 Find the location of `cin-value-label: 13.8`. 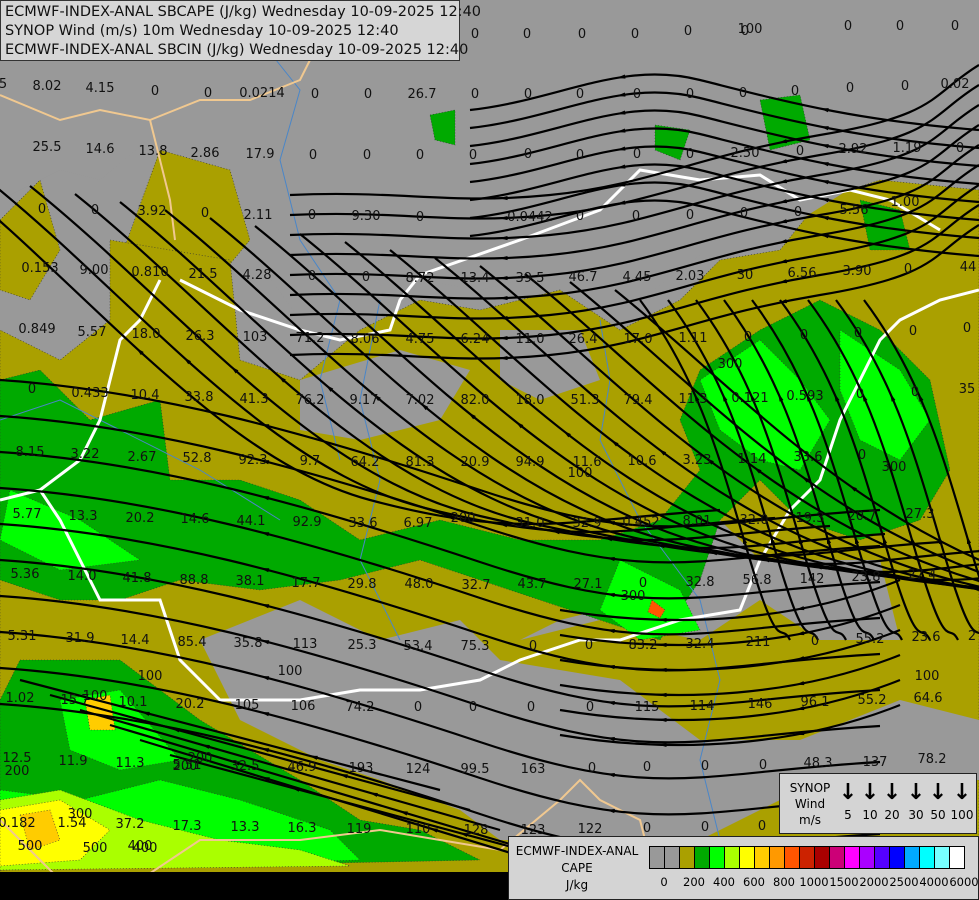

cin-value-label: 13.8 is located at coordinates (153, 151).